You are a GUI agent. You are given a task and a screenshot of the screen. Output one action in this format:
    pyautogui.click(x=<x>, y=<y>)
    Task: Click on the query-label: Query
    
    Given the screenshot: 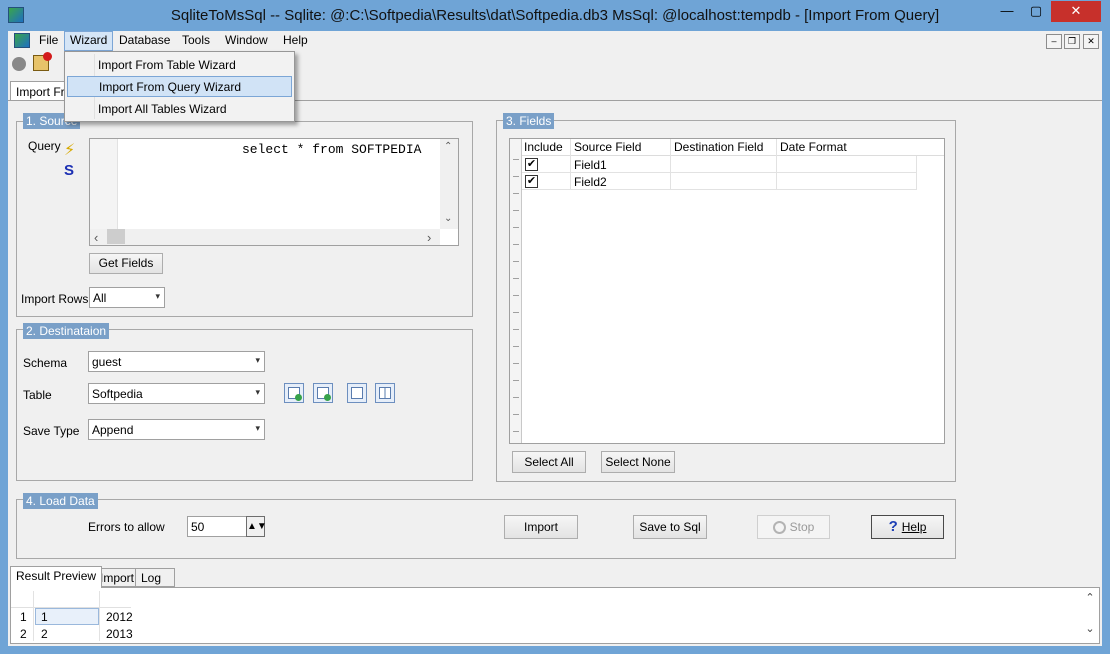 What is the action you would take?
    pyautogui.click(x=44, y=146)
    